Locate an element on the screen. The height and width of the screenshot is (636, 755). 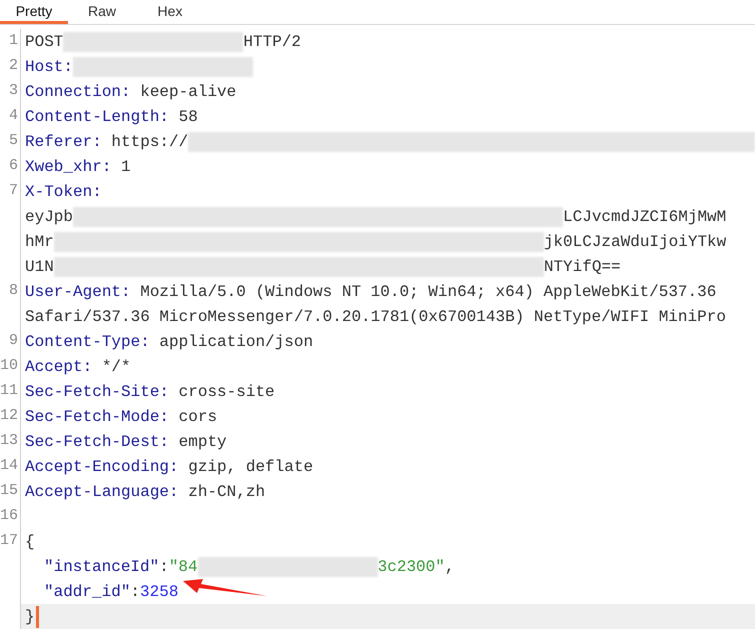
header-name: Content-Length: is located at coordinates (97, 117).